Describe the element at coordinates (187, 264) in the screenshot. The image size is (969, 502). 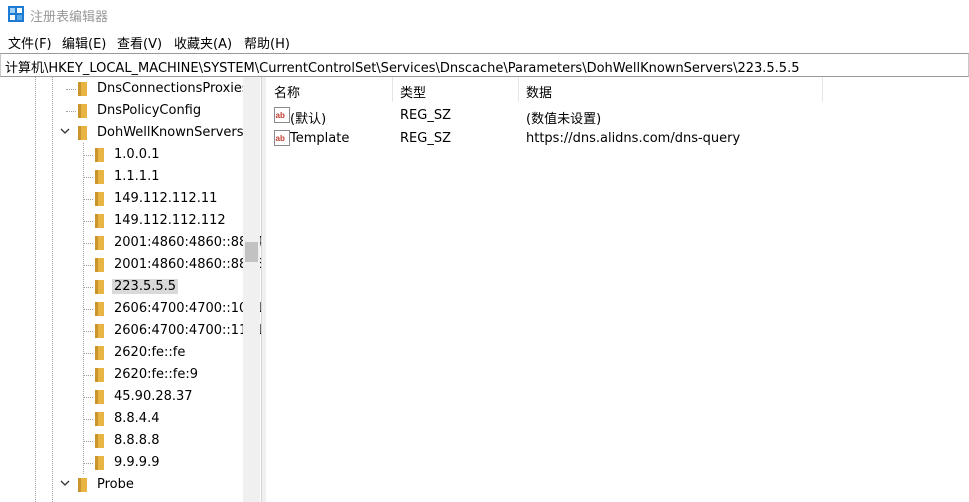
I see `tree-item-label: 2001:4860:4860::8888` at that location.